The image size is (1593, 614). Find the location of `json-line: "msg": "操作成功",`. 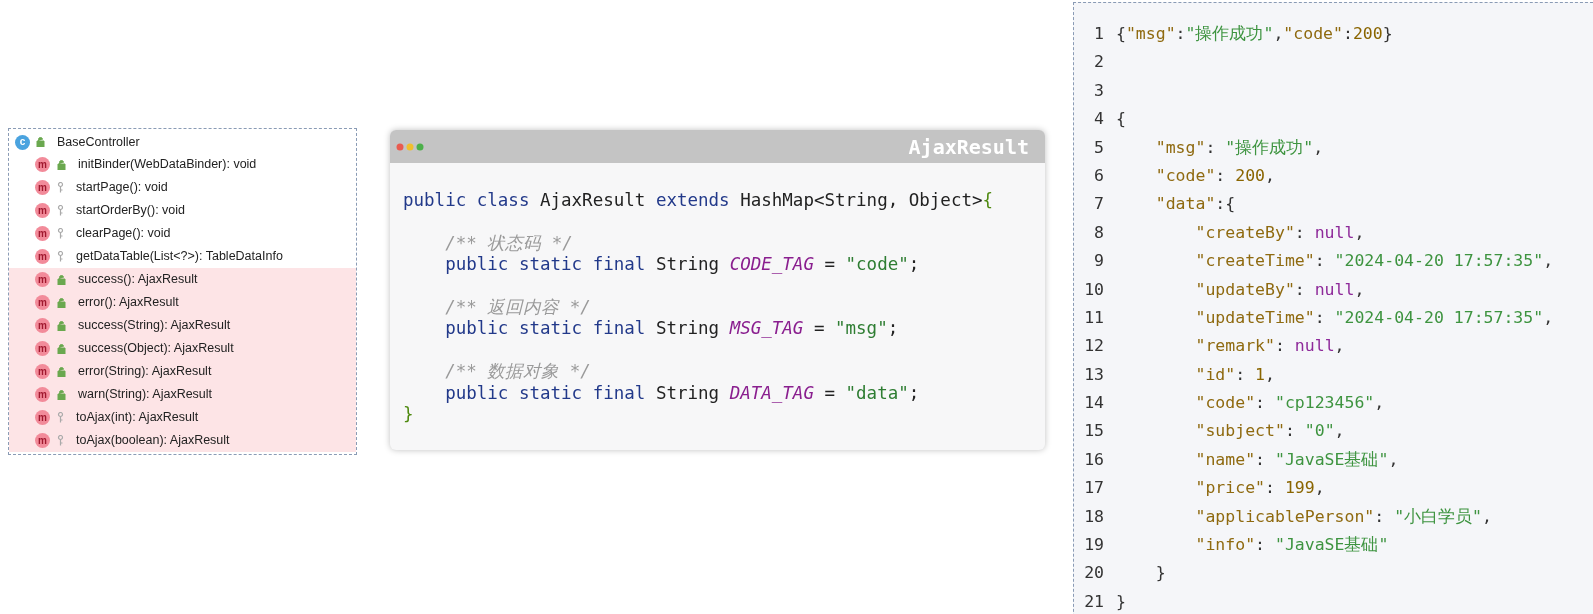

json-line: "msg": "操作成功", is located at coordinates (1239, 147).